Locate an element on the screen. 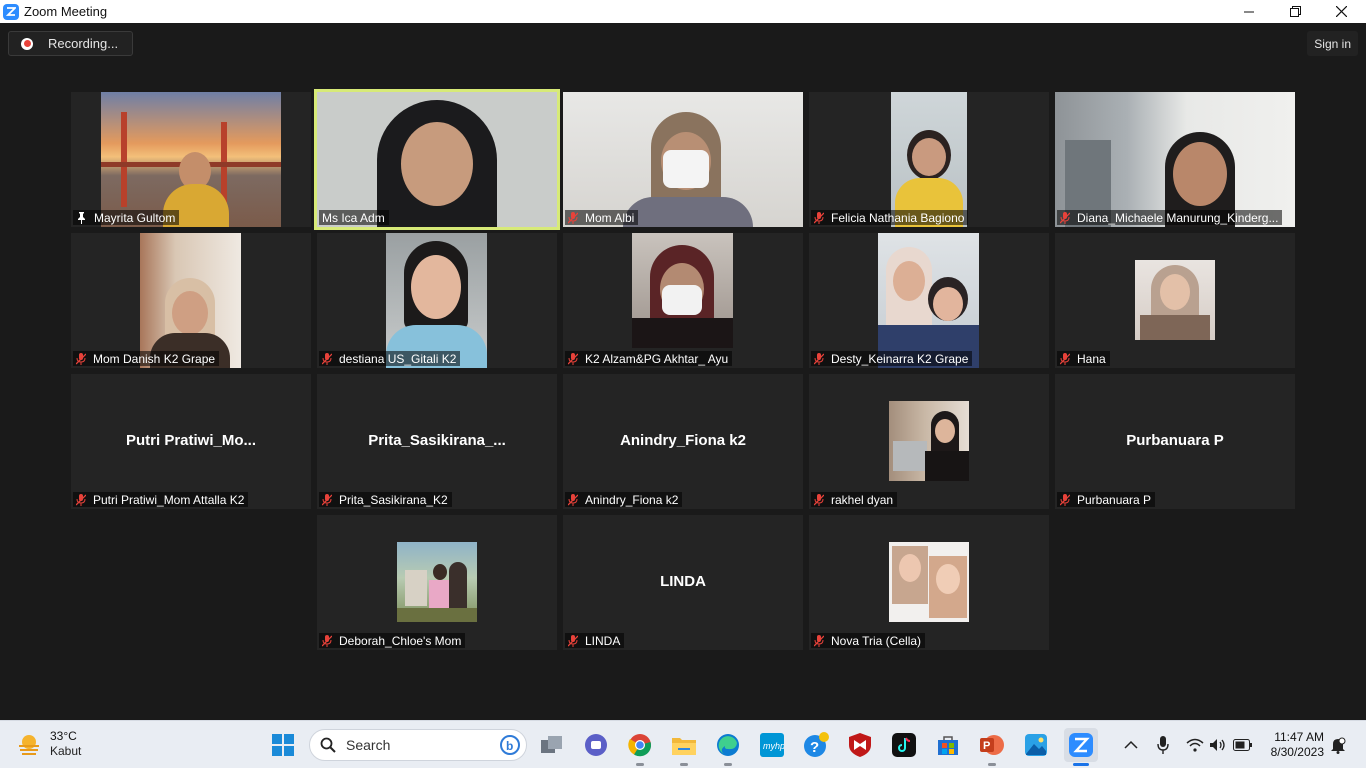 The height and width of the screenshot is (768, 1366). notification-bell-icon is located at coordinates (1338, 745).